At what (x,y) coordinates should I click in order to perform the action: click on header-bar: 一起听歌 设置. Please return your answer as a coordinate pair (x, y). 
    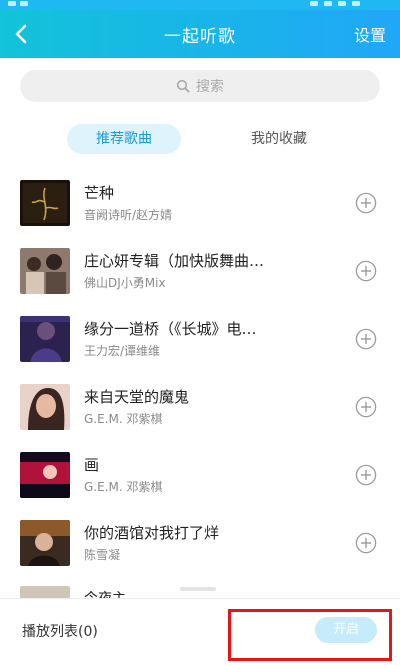
    Looking at the image, I should click on (200, 34).